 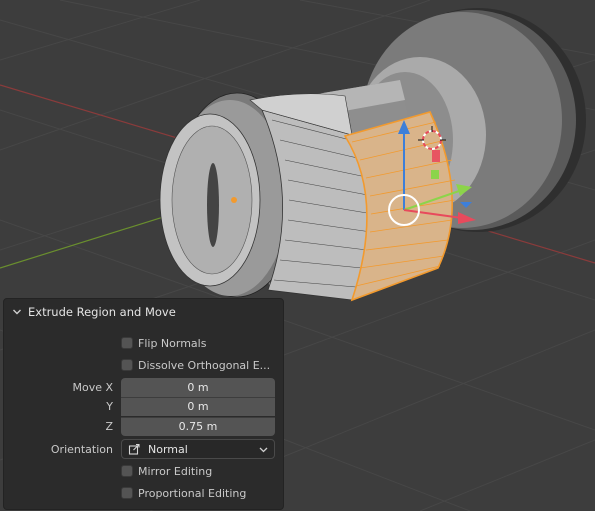 I want to click on chevron-down-icon, so click(x=17, y=312).